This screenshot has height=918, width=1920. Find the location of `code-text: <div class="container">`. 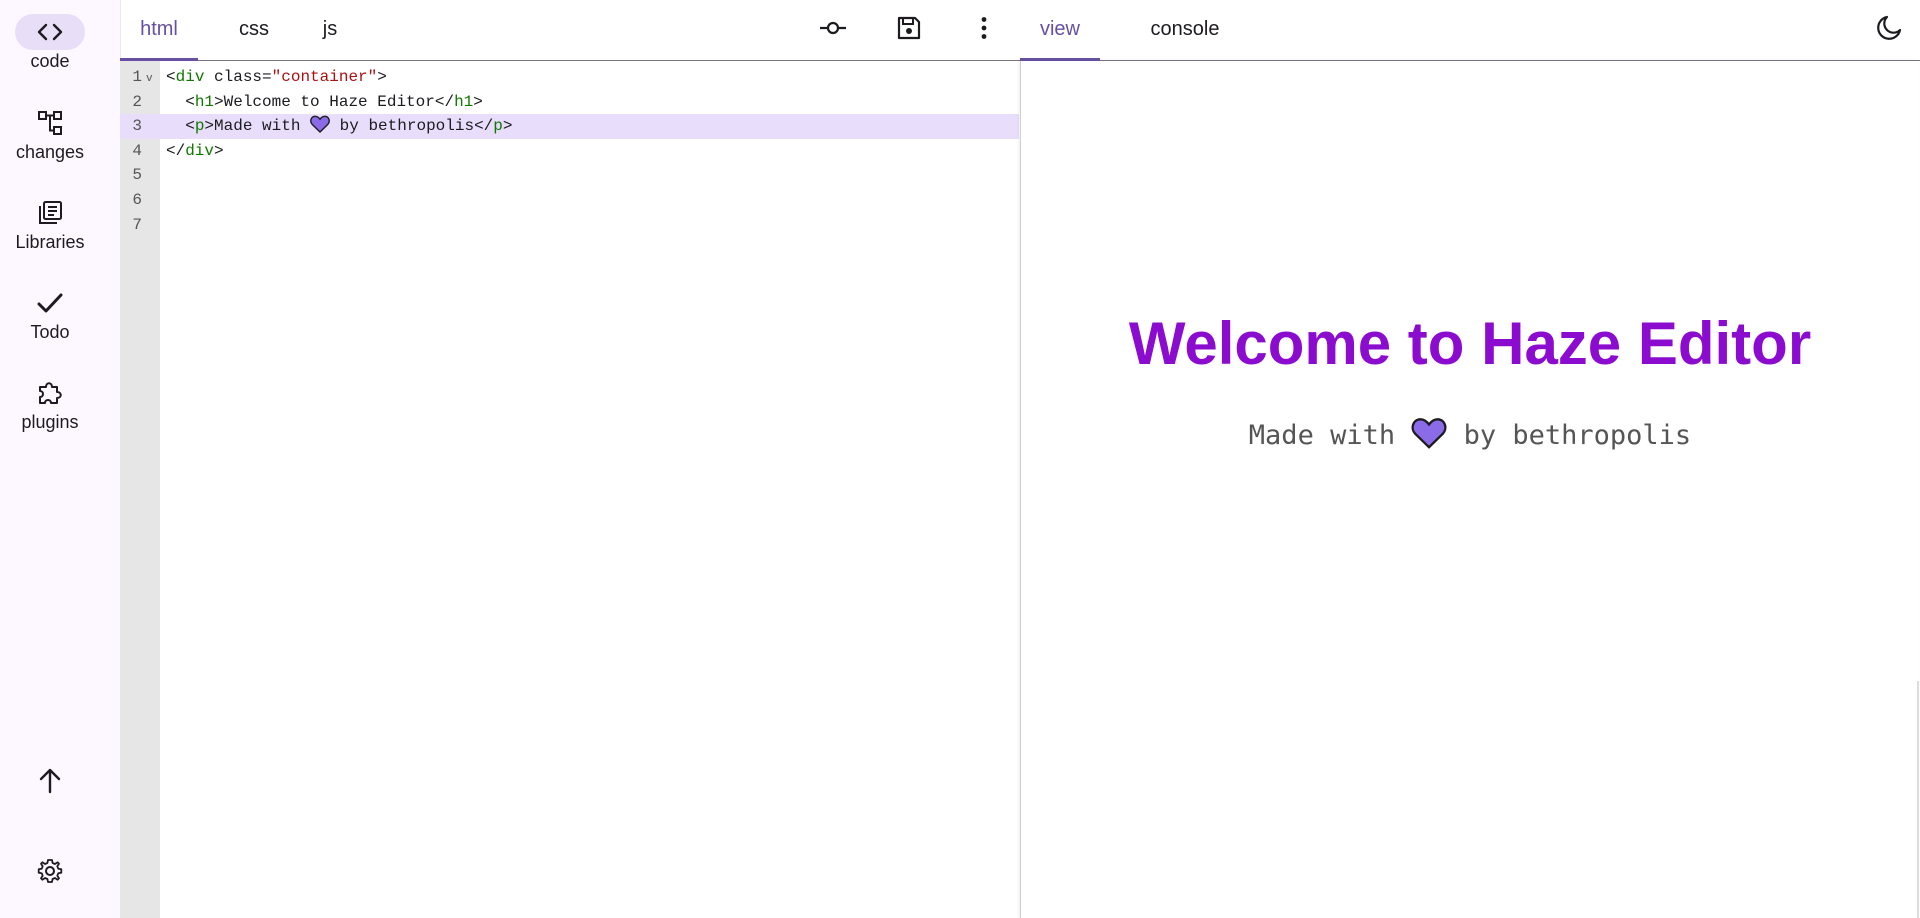

code-text: <div class="container"> is located at coordinates (276, 77).